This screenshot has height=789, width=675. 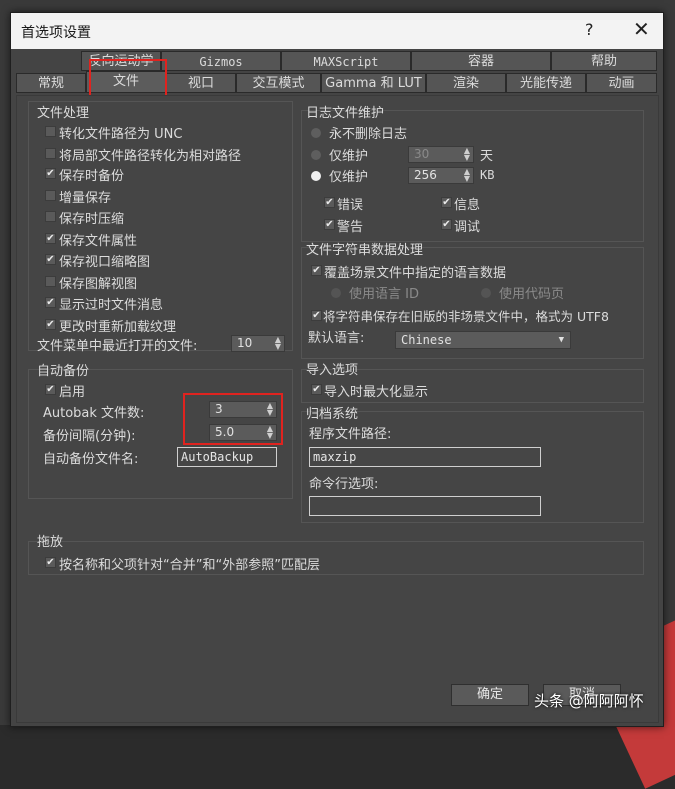 What do you see at coordinates (50, 281) in the screenshot?
I see `checkbox-save-schematic-view` at bounding box center [50, 281].